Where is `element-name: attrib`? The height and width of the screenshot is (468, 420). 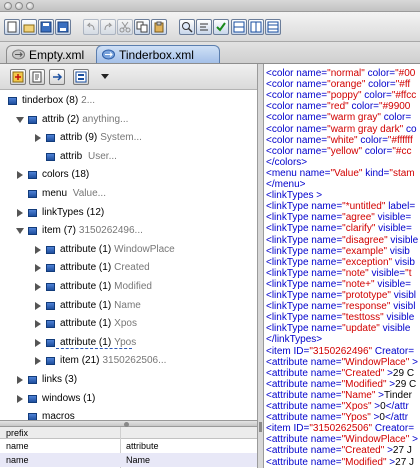
element-name: attrib is located at coordinates (71, 138).